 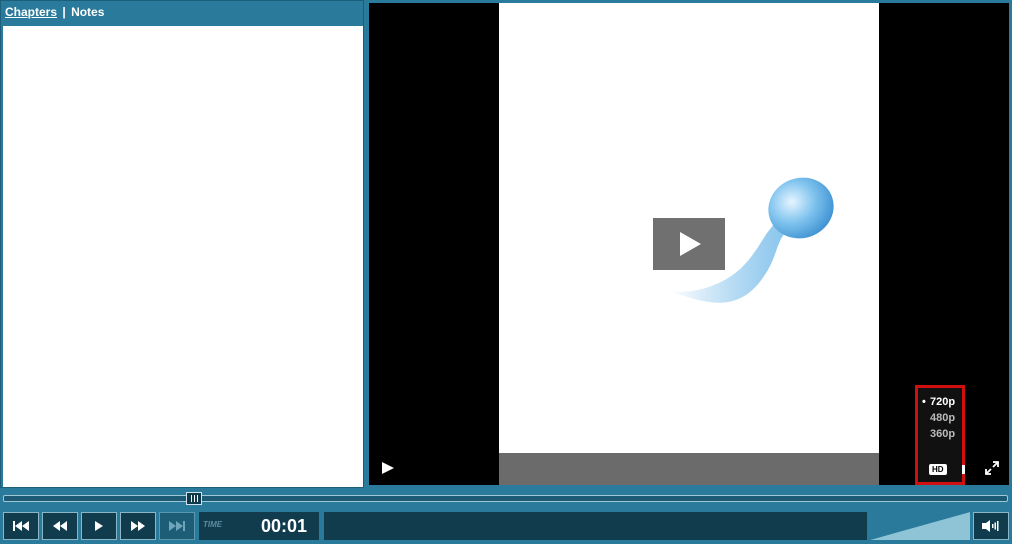 What do you see at coordinates (259, 526) in the screenshot?
I see `time-display: TIME 00:01` at bounding box center [259, 526].